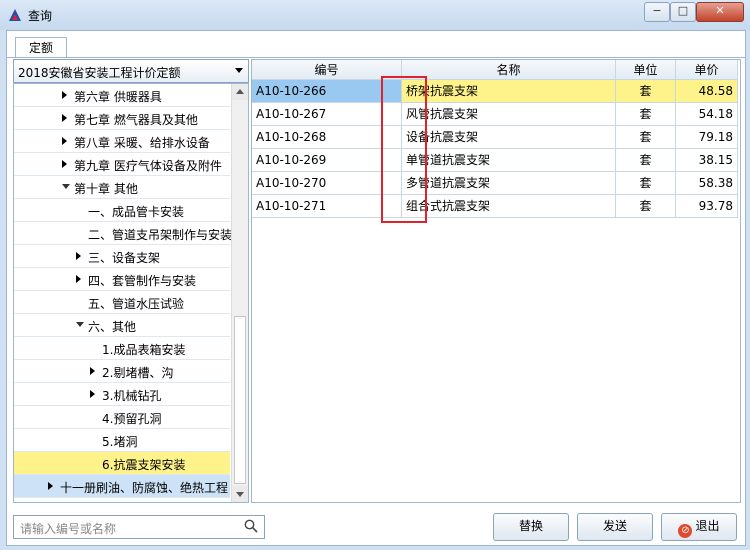 The width and height of the screenshot is (750, 550). I want to click on tree-item: 四、套管制作与安装, so click(122, 279).